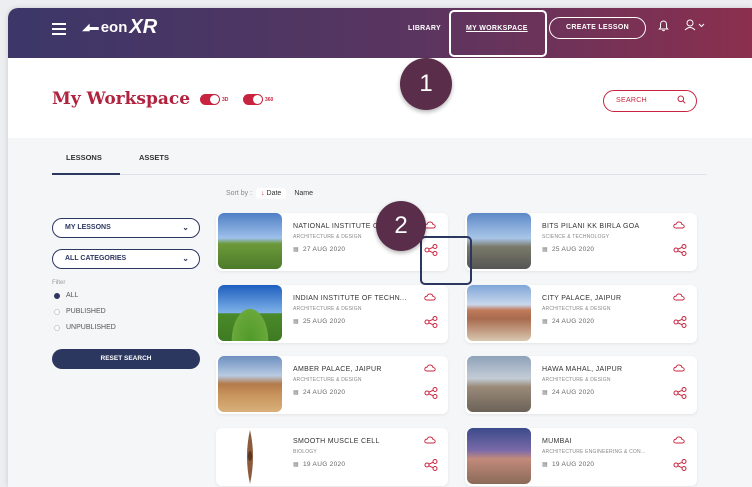  What do you see at coordinates (426, 84) in the screenshot?
I see `step-marker-1: 1` at bounding box center [426, 84].